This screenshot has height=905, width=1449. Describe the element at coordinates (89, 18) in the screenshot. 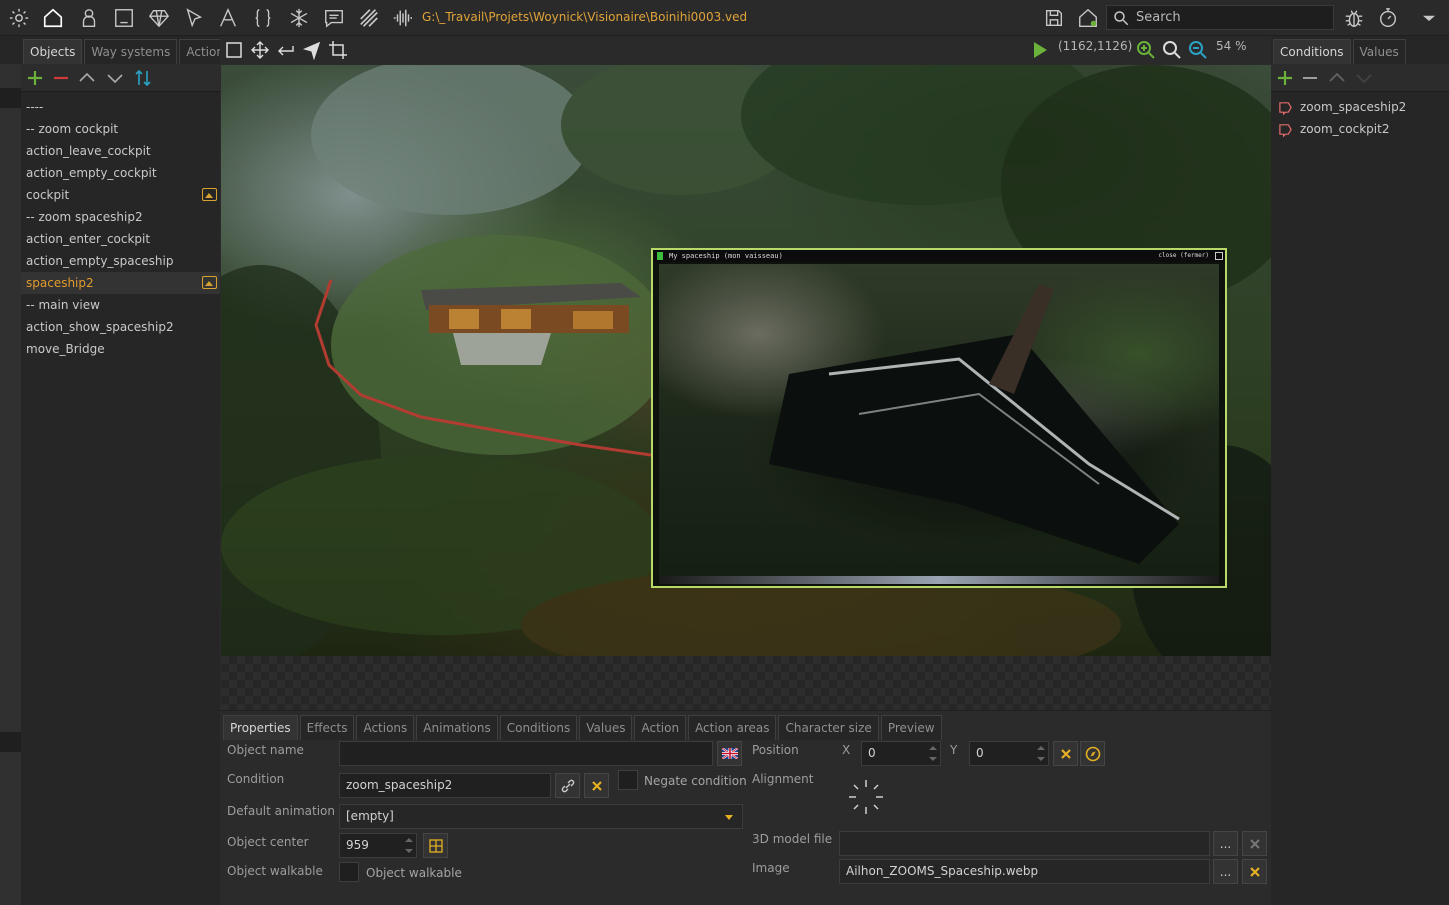

I see `character-icon` at that location.